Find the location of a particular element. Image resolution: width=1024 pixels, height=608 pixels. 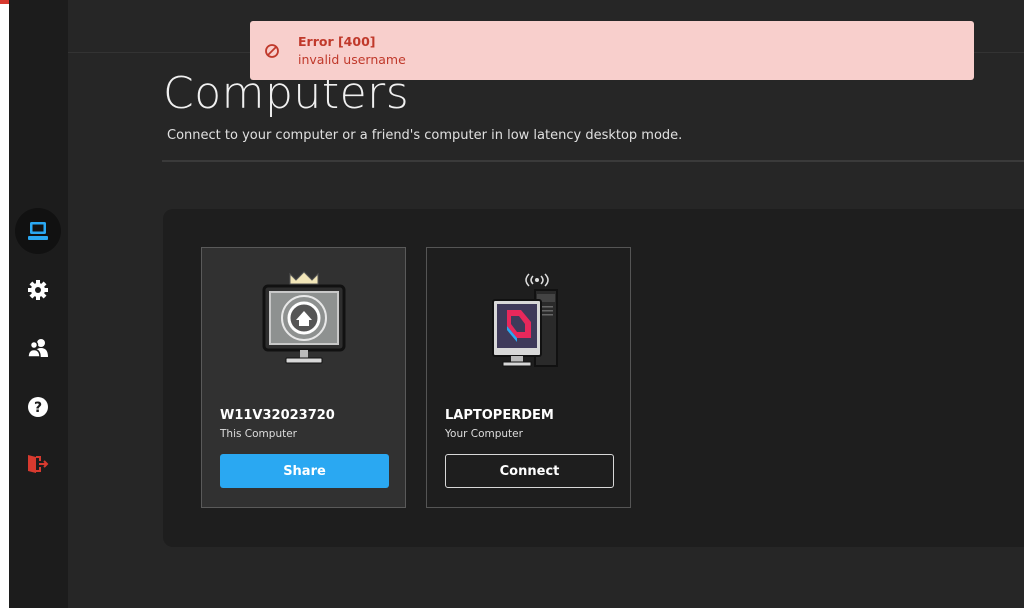

users-icon is located at coordinates (37, 348).